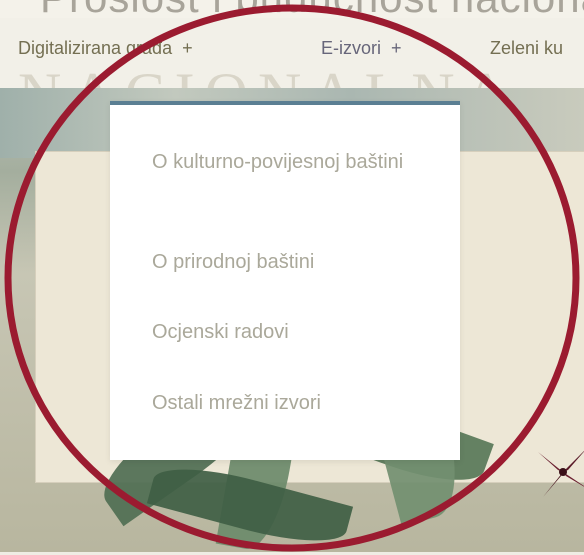 Image resolution: width=584 pixels, height=555 pixels. I want to click on nav-item-label: Digitalizirana građa, so click(95, 48).